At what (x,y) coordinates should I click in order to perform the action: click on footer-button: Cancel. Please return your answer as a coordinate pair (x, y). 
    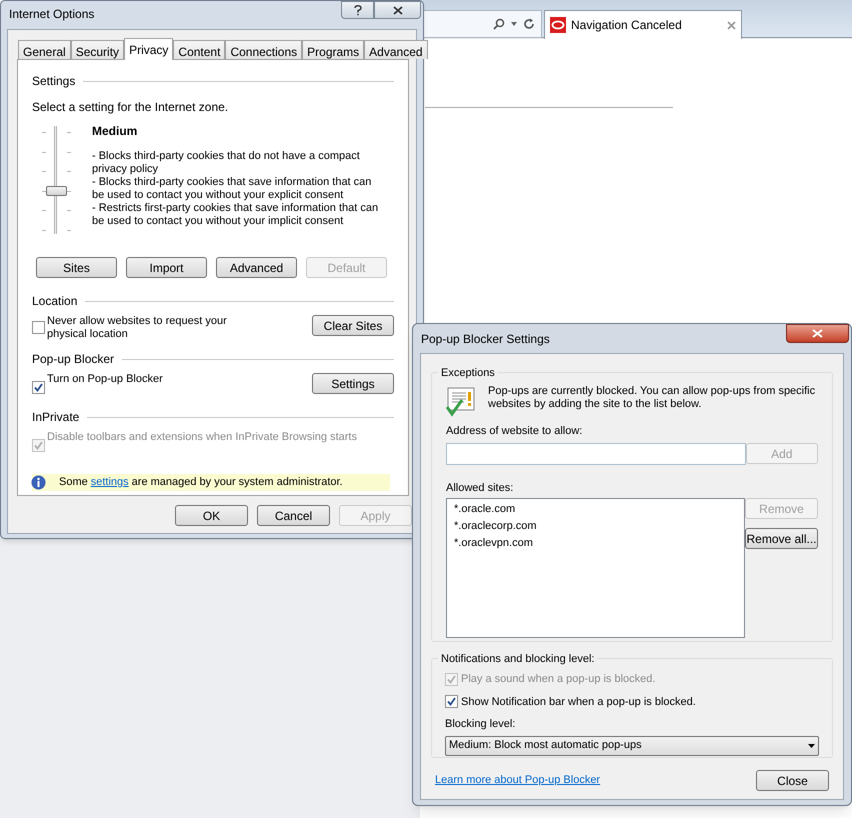
    Looking at the image, I should click on (293, 515).